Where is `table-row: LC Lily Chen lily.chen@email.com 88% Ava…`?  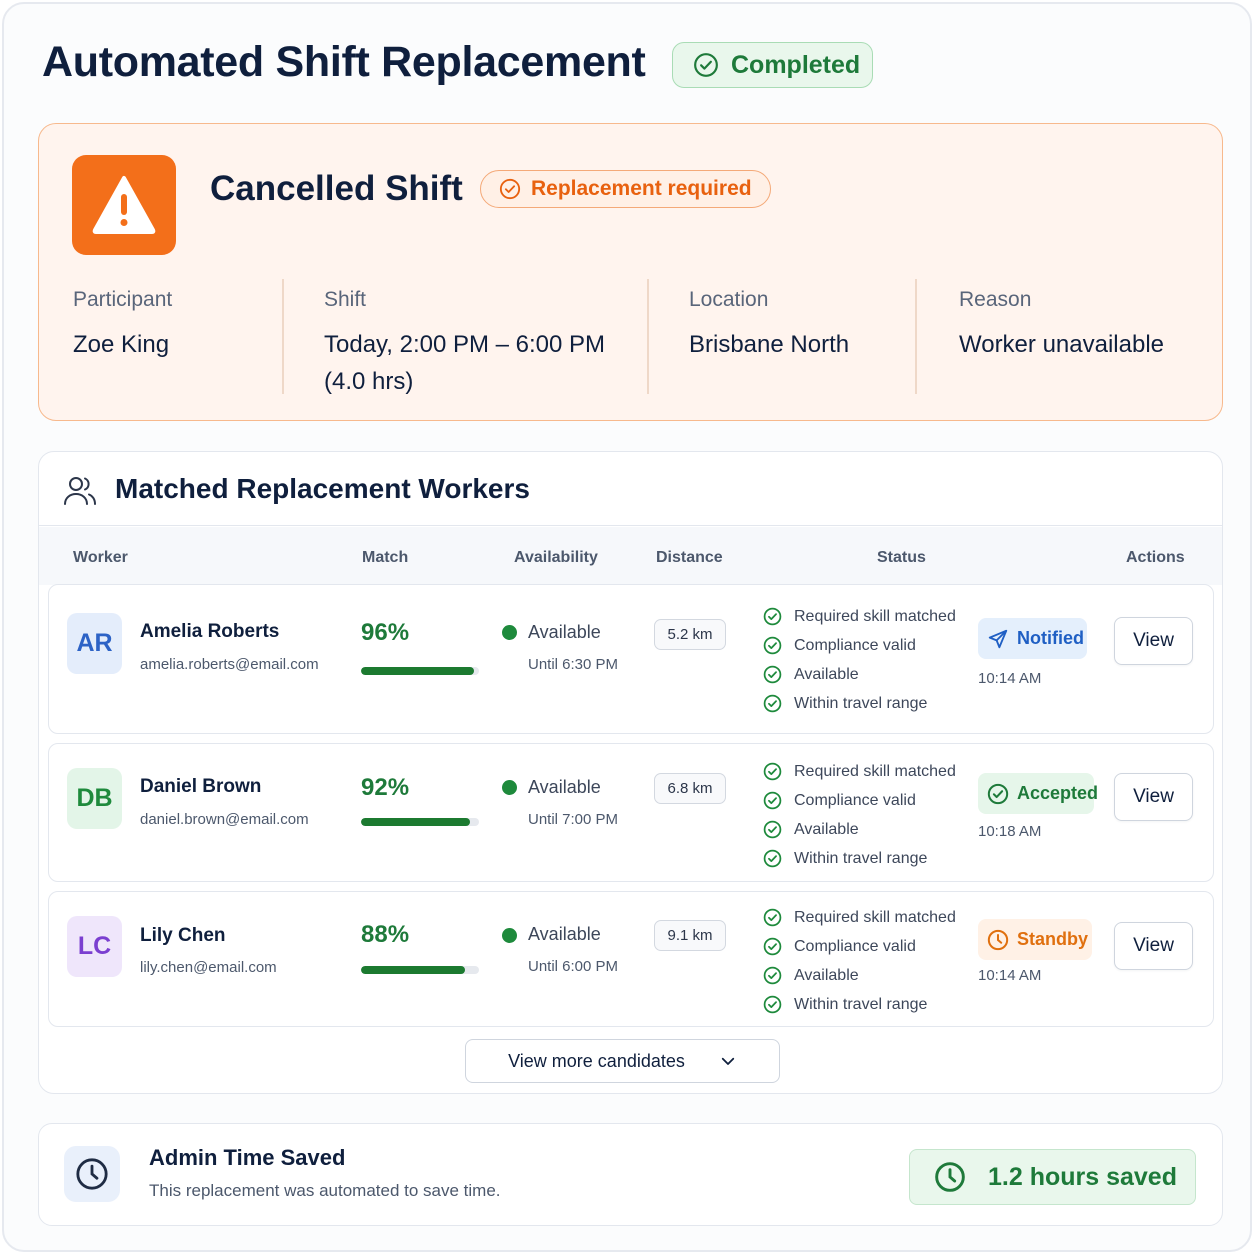
table-row: LC Lily Chen lily.chen@email.com 88% Ava… is located at coordinates (631, 959).